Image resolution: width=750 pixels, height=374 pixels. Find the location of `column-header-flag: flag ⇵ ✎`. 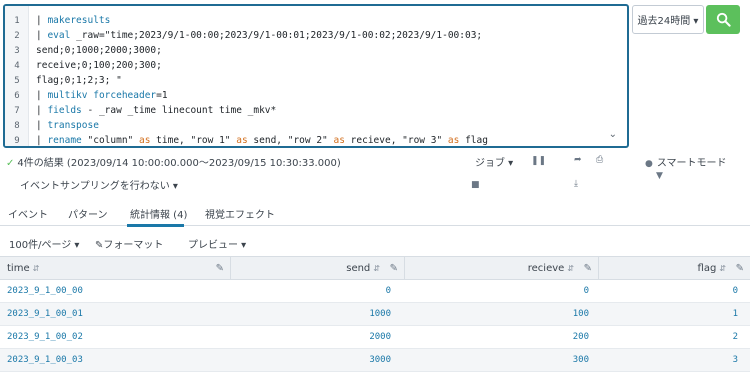

column-header-flag: flag ⇵ ✎ is located at coordinates (674, 268).